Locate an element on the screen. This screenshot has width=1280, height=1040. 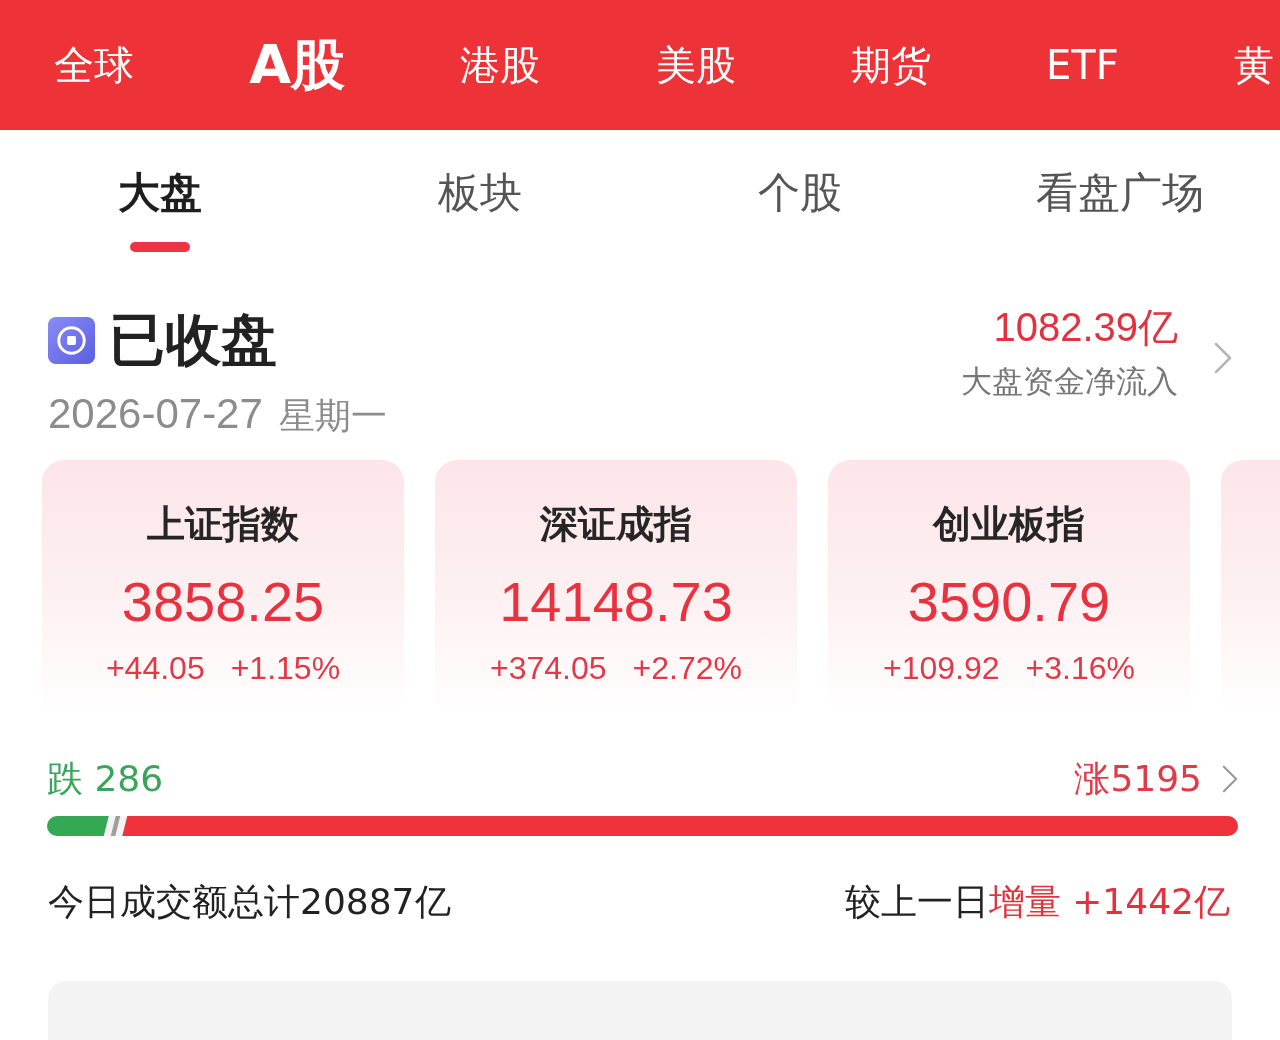
index-value: 14148.73 is located at coordinates (616, 602).